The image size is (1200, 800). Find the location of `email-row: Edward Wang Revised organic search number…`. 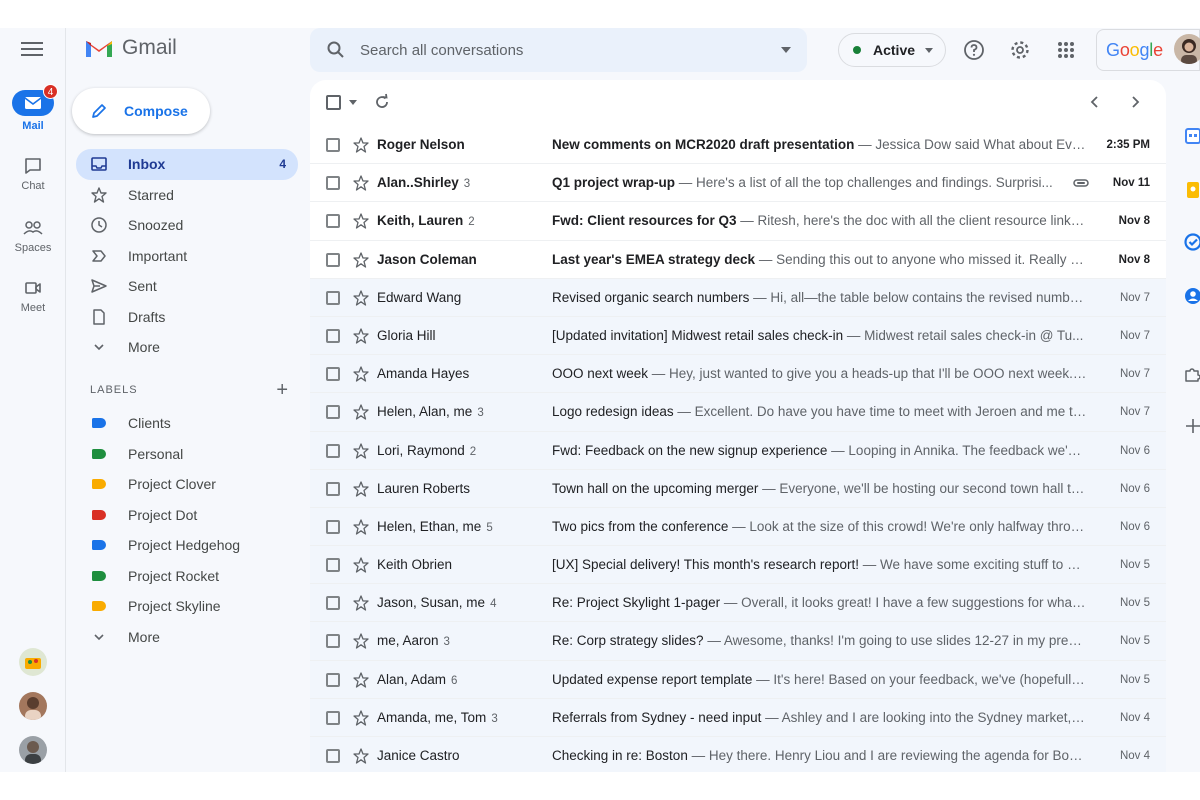

email-row: Edward Wang Revised organic search number… is located at coordinates (738, 297).